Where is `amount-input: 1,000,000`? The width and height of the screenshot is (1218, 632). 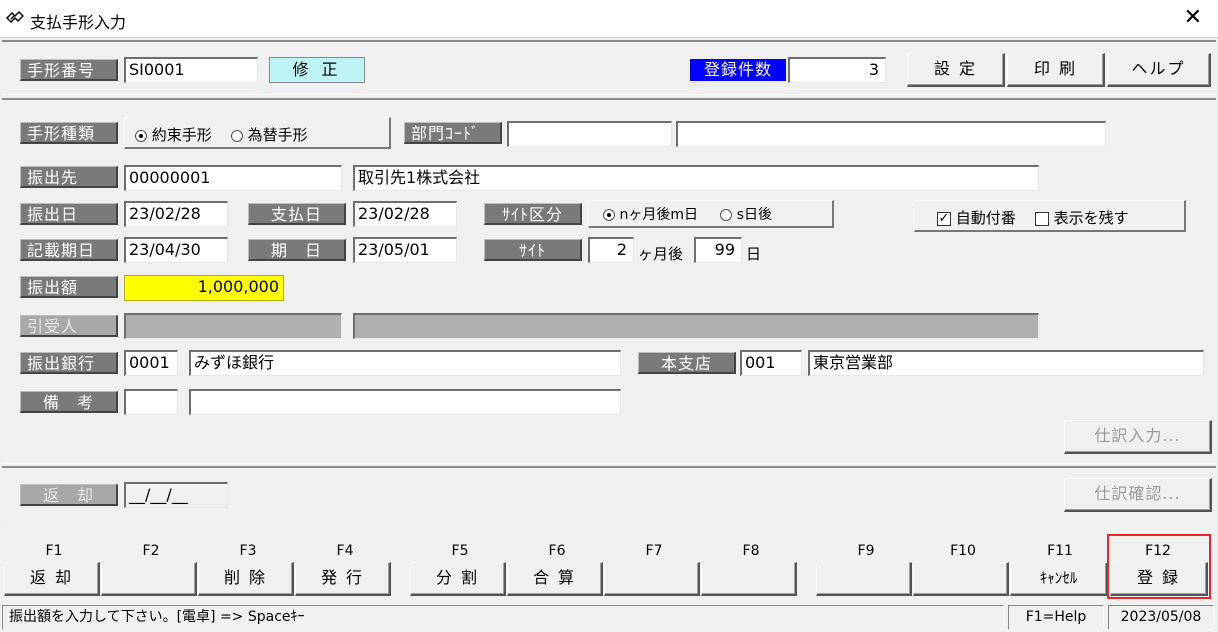 amount-input: 1,000,000 is located at coordinates (204, 288).